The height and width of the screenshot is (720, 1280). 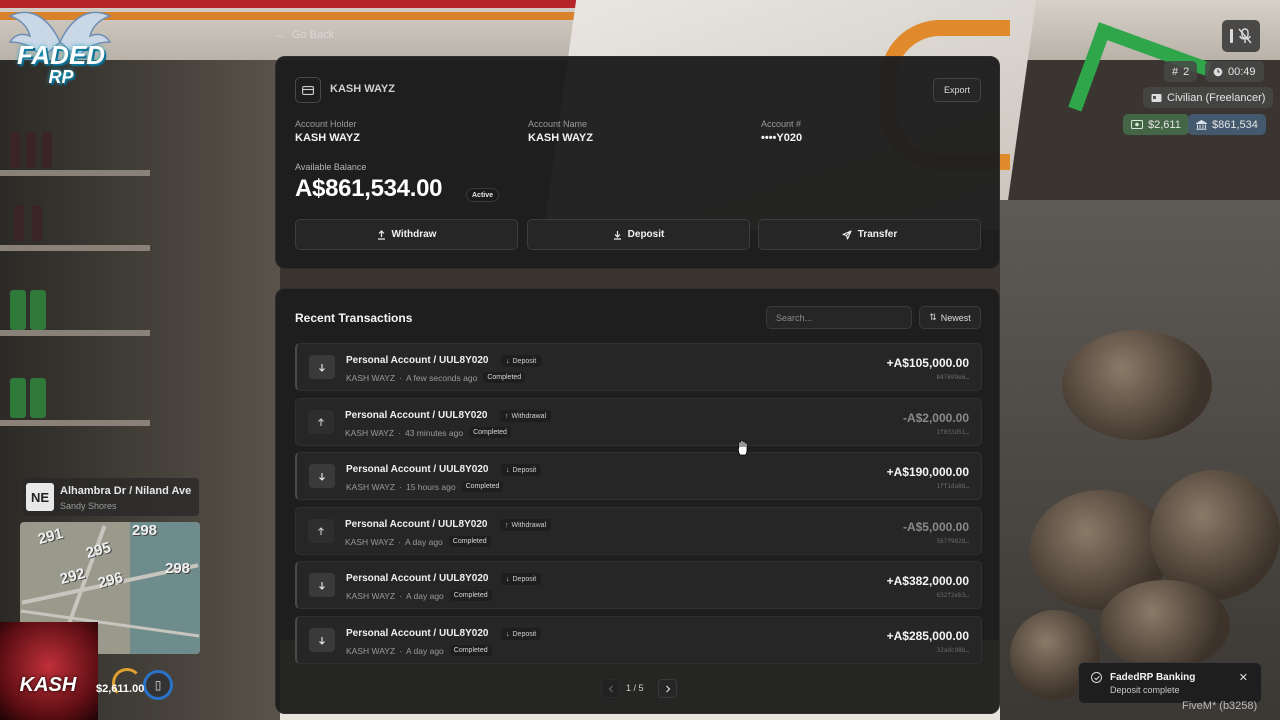 I want to click on map-label: 291, so click(x=50, y=536).